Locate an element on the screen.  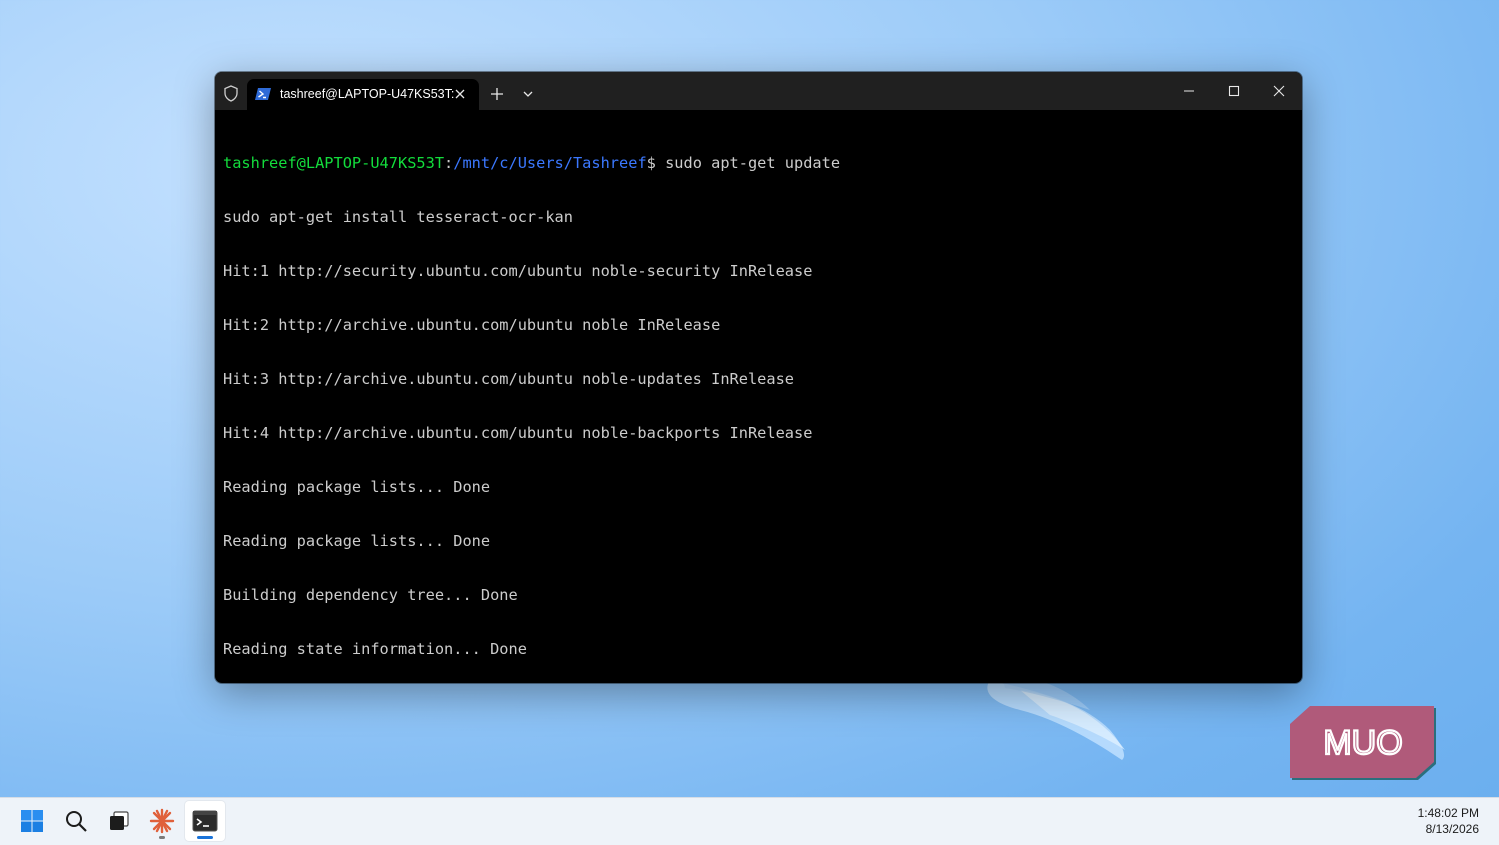
muo-logo-text: MUO is located at coordinates (1362, 743).